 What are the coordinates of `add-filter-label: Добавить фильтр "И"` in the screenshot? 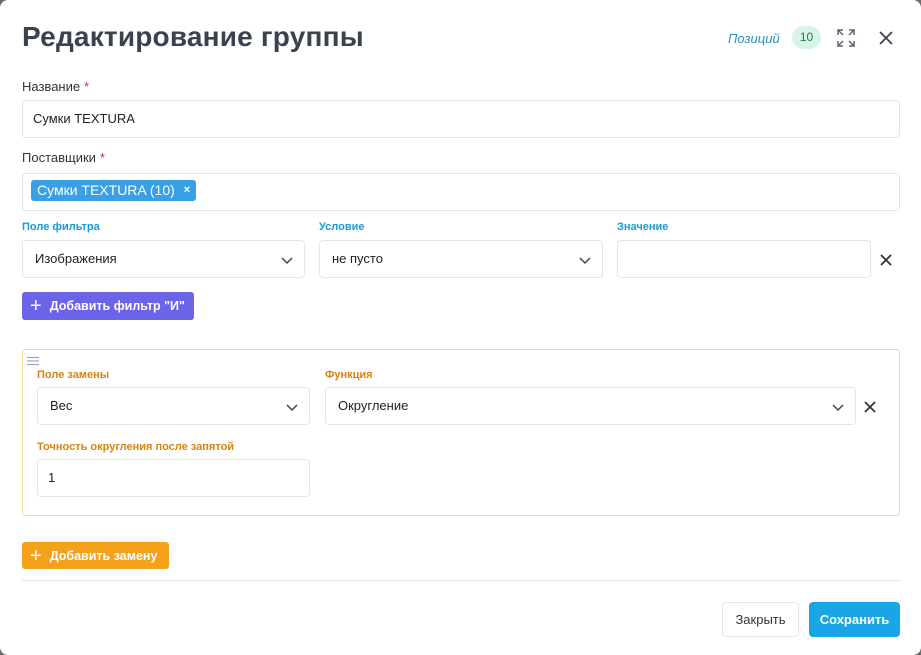 It's located at (117, 306).